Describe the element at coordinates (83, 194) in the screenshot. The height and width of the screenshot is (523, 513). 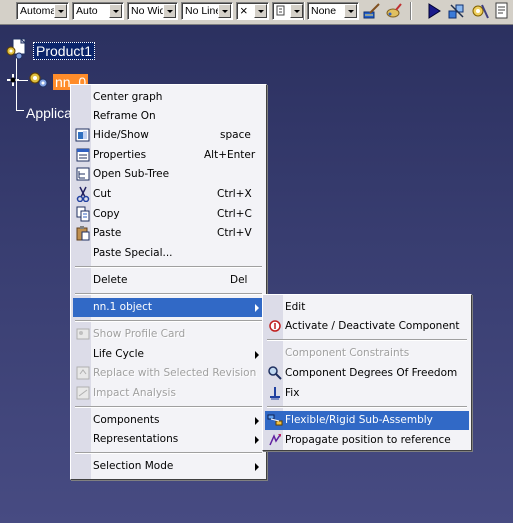
I see `scissors-icon` at that location.